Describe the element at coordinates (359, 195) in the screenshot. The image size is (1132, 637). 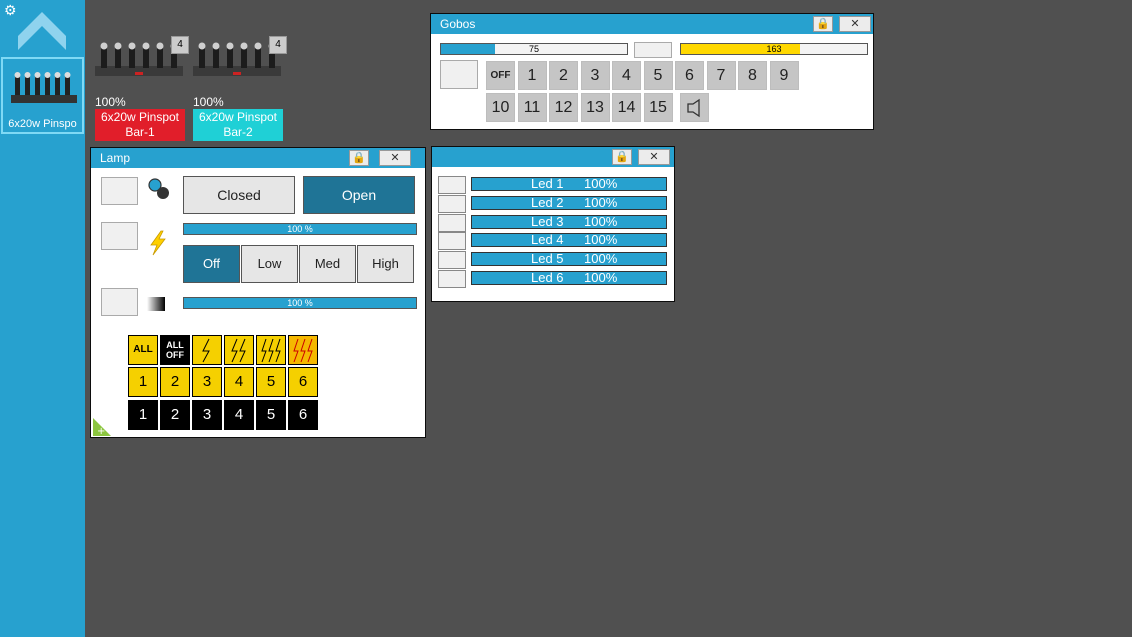
I see `shutter-open-button: Open` at that location.